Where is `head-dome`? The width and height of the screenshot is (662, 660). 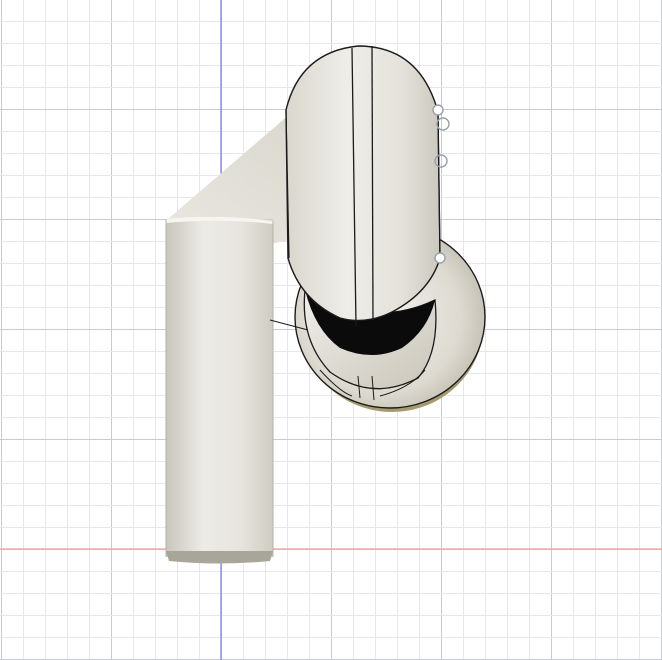
head-dome is located at coordinates (363, 186).